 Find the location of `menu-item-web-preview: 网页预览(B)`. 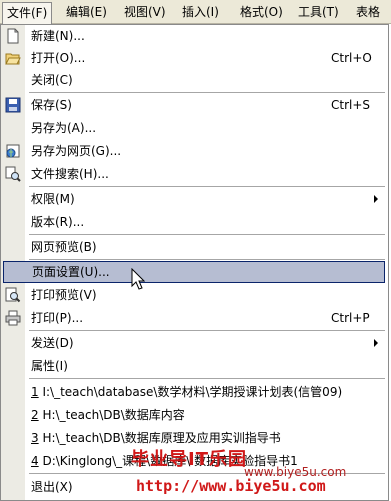

menu-item-web-preview: 网页预览(B) is located at coordinates (194, 247).